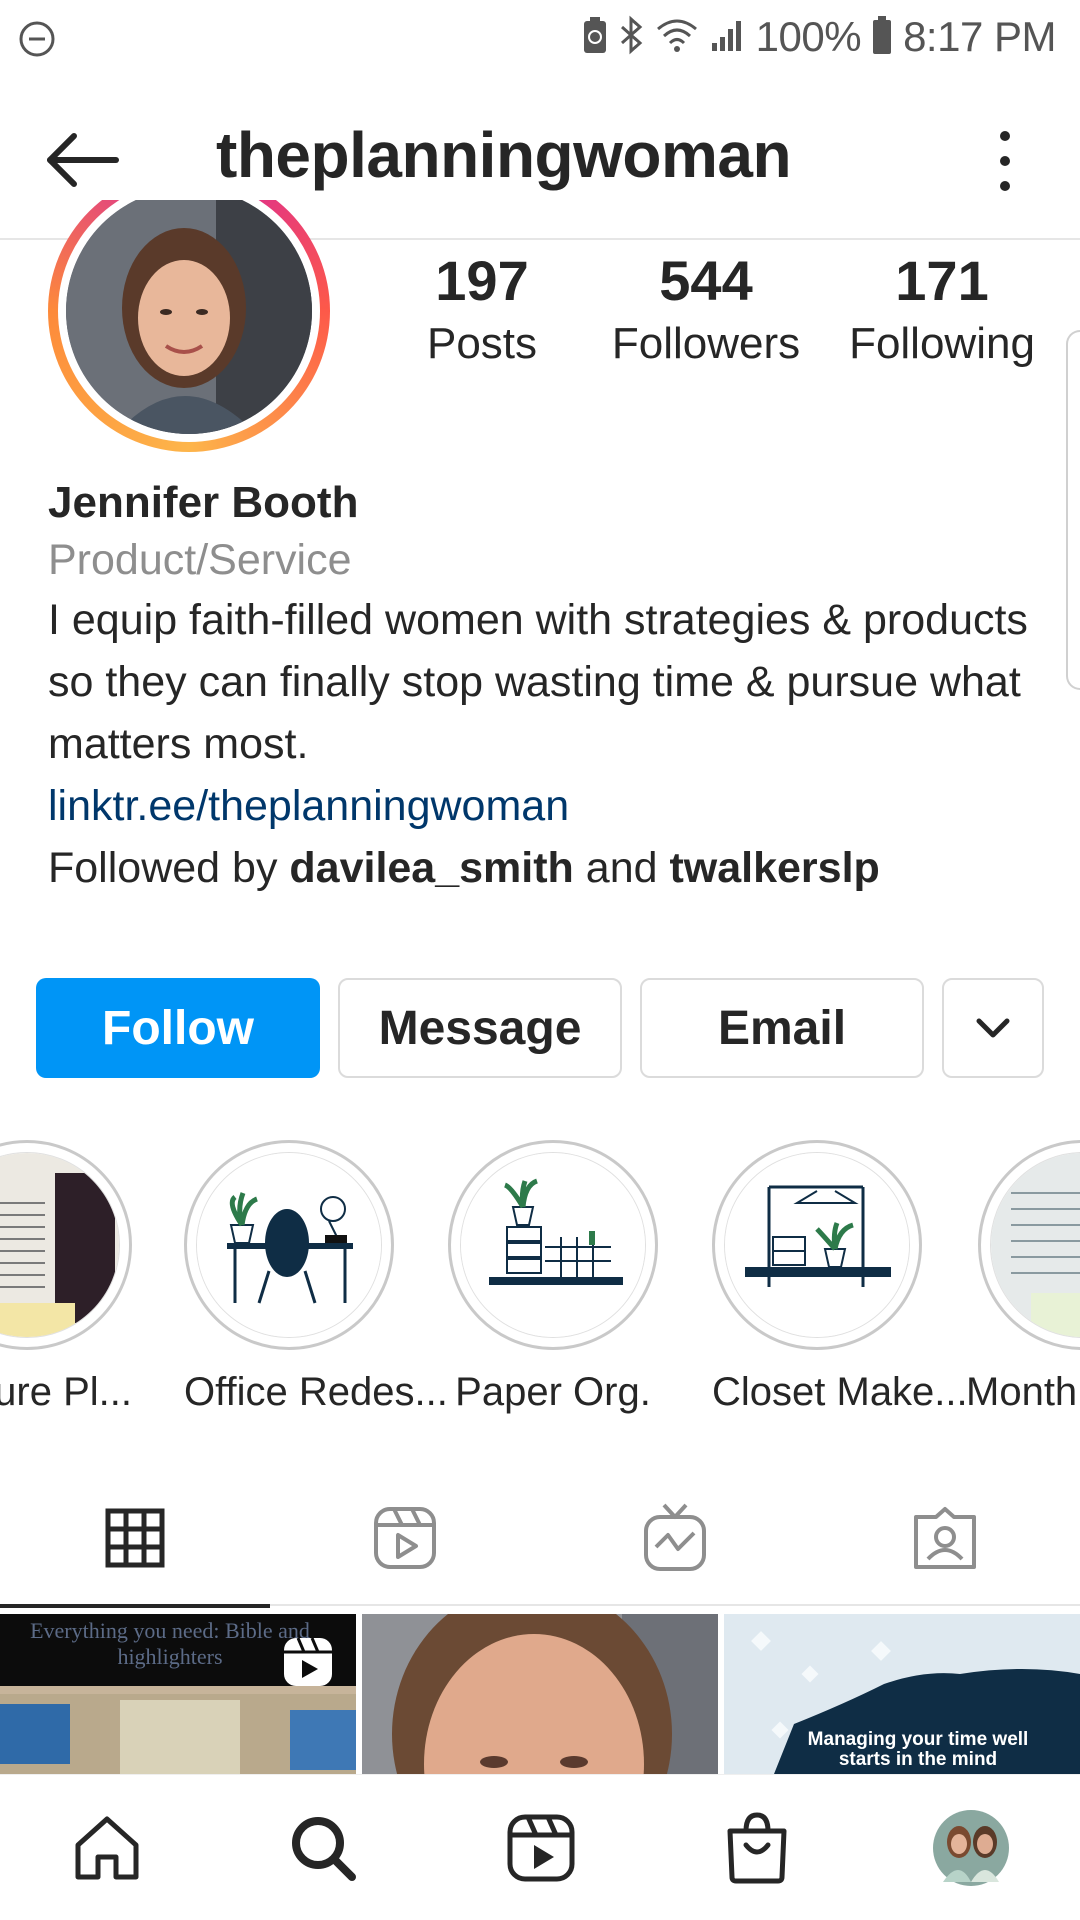 This screenshot has height=1920, width=1080. I want to click on bio-link: linktr.ee/theplanningwoman, so click(548, 806).